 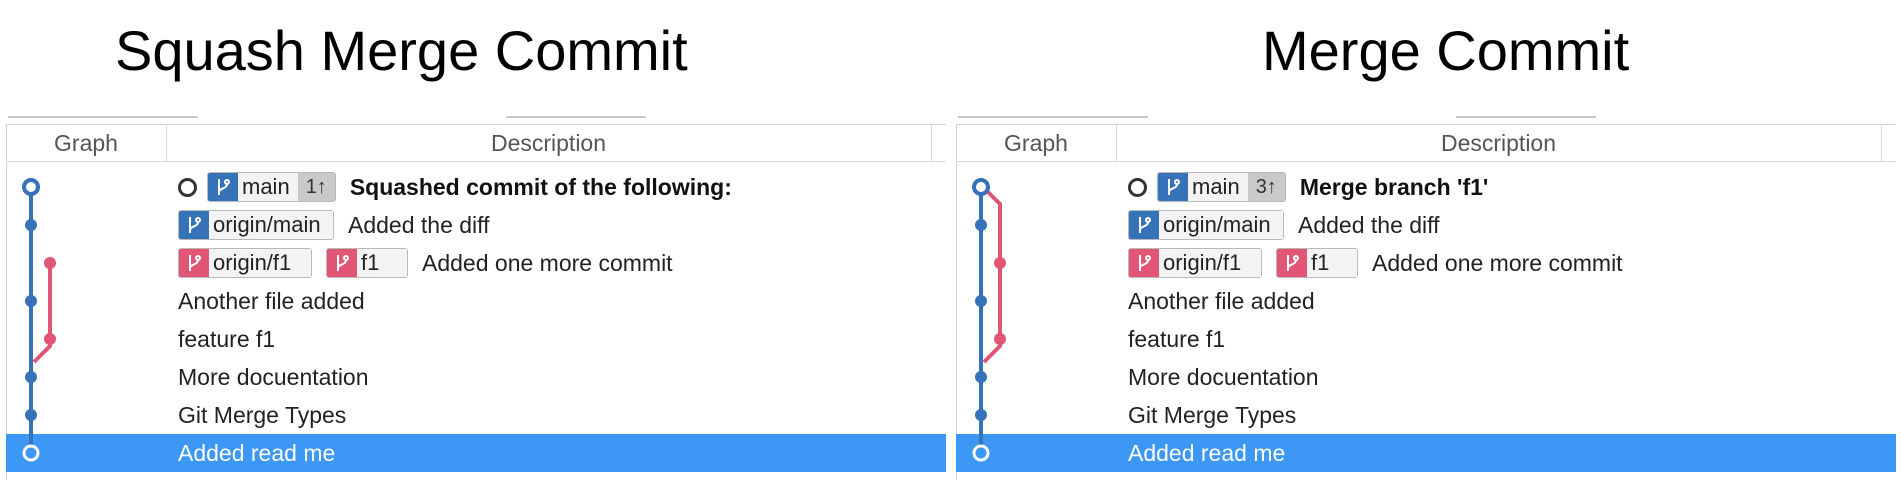 I want to click on ahead-count: 3↑, so click(x=1266, y=187).